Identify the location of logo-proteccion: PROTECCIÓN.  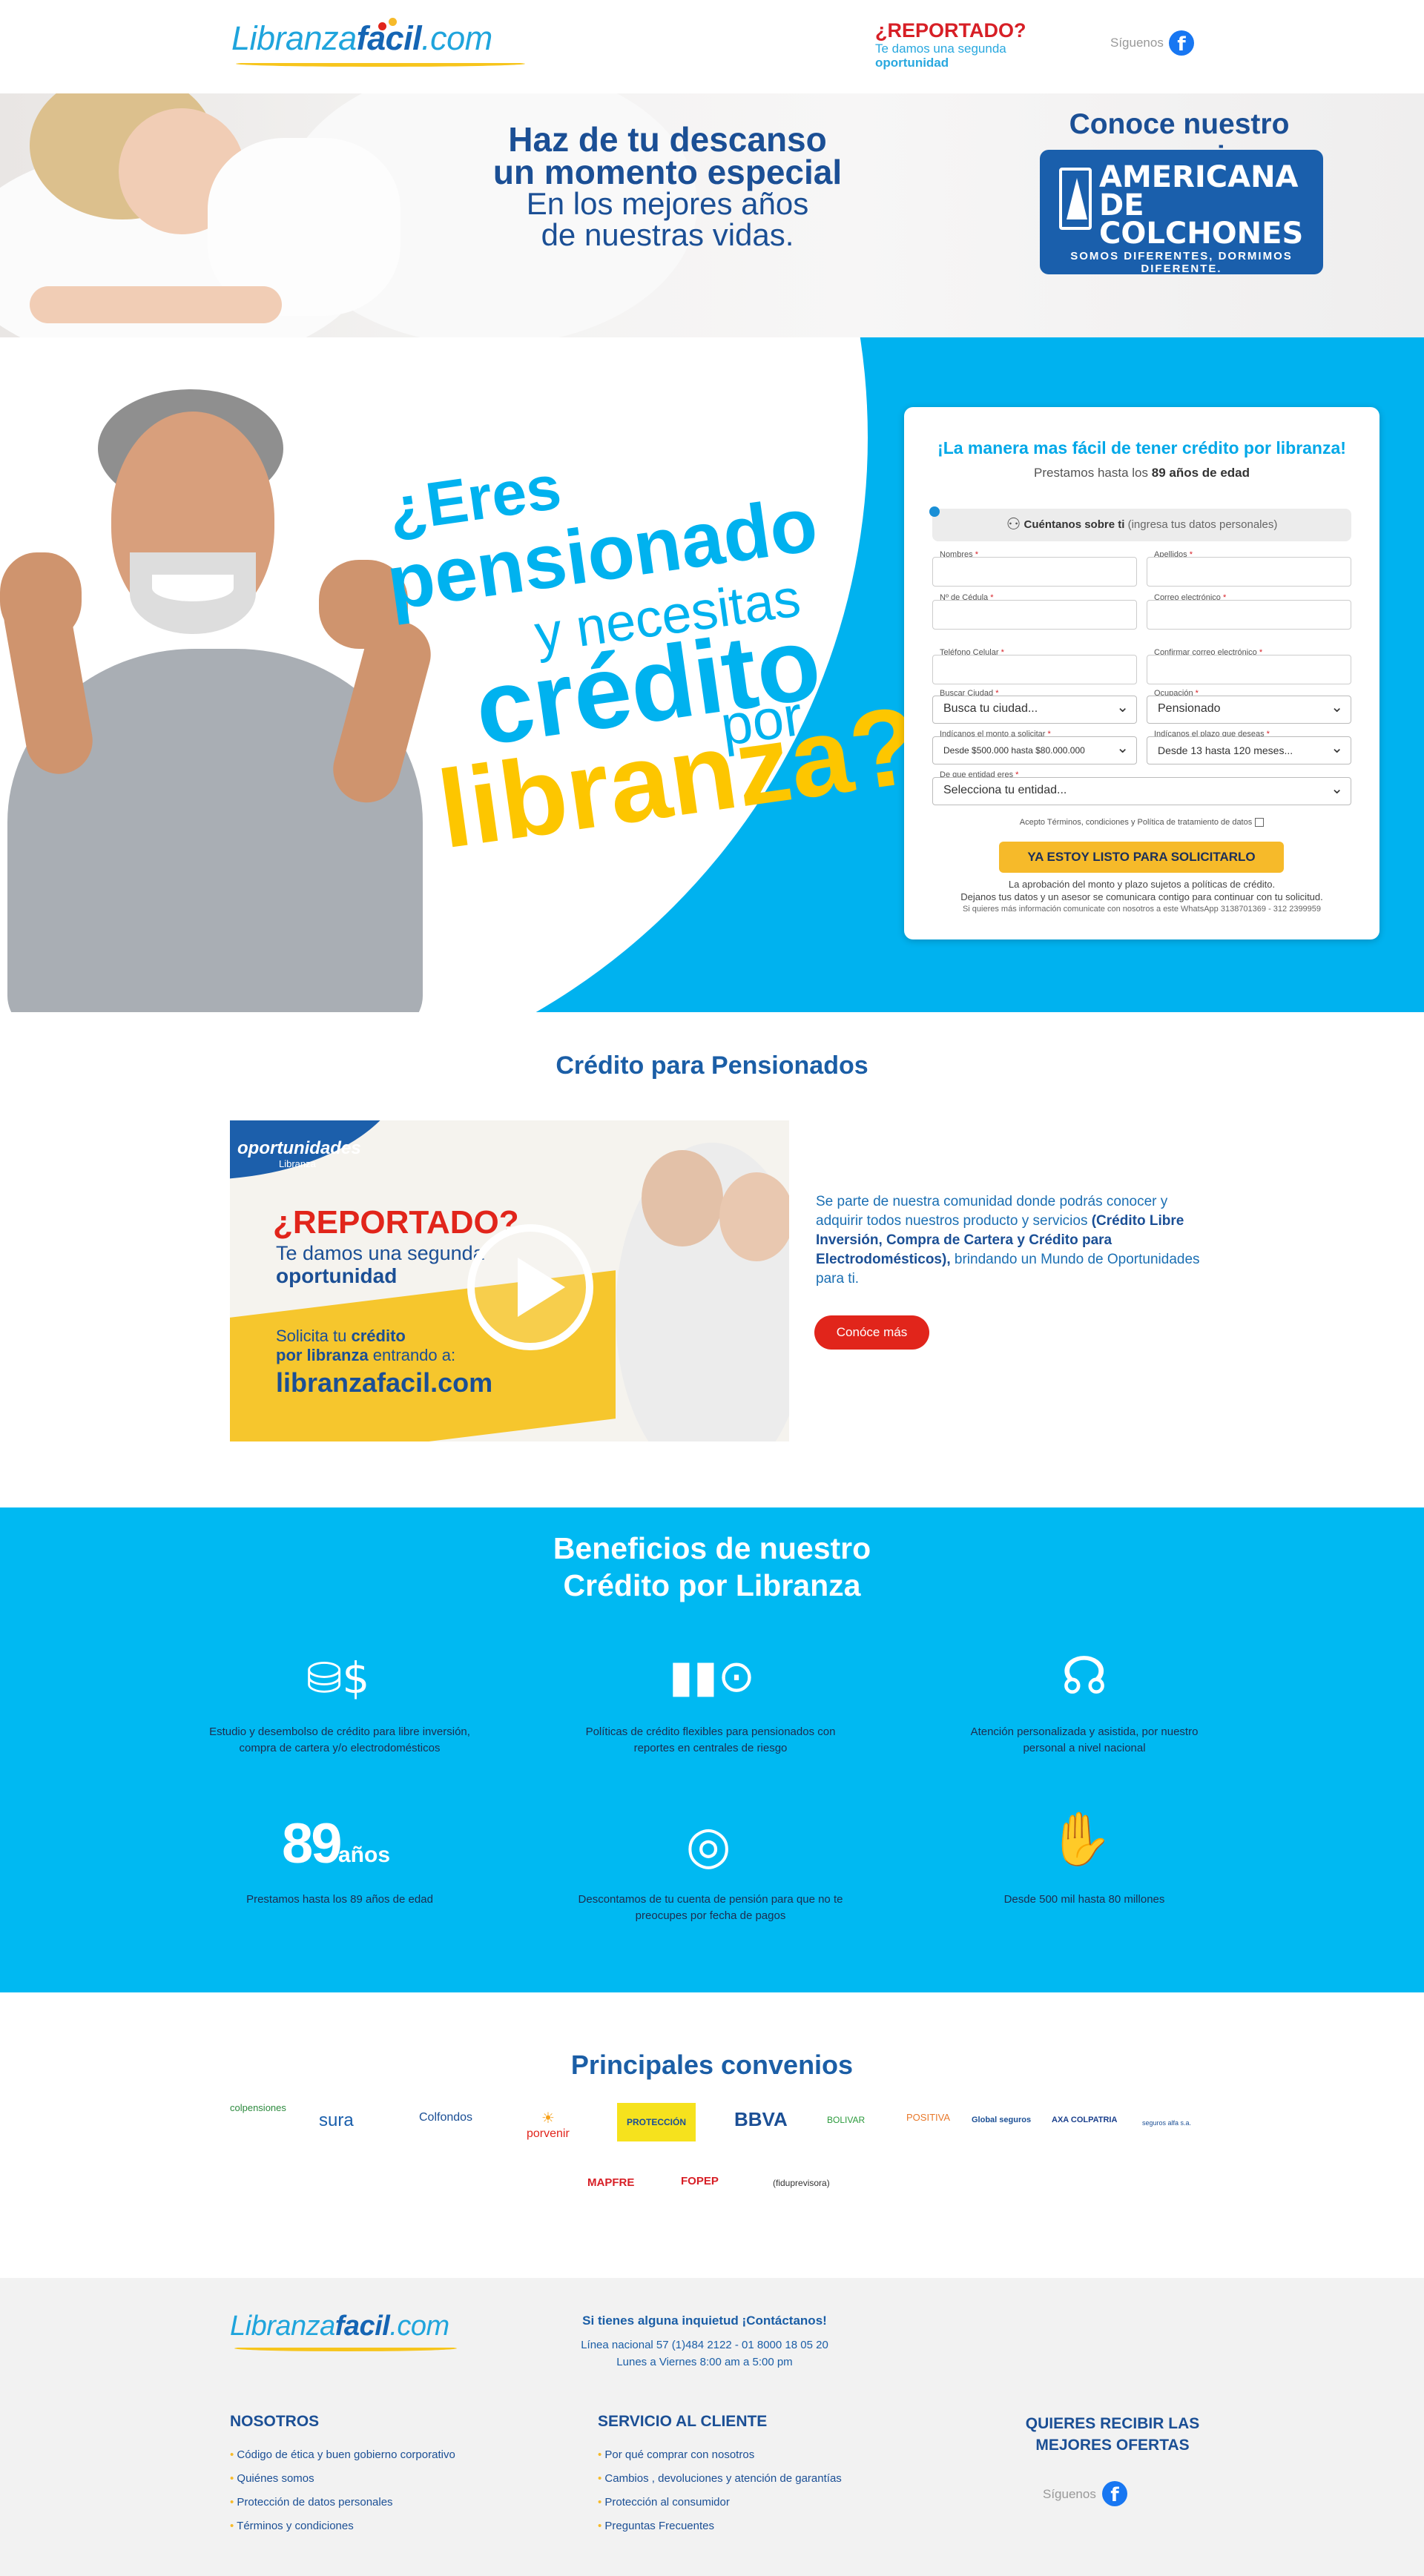
(656, 2122).